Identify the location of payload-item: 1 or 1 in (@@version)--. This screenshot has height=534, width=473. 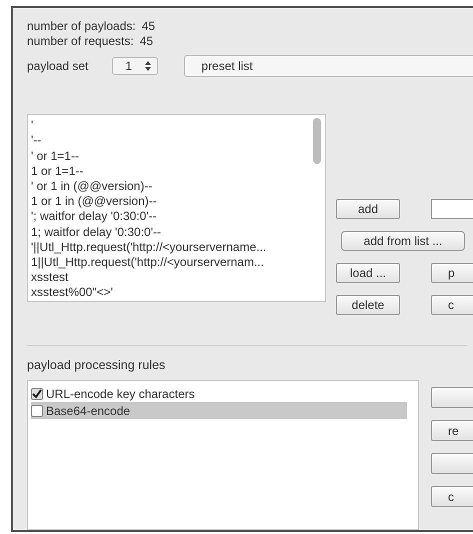
(171, 202).